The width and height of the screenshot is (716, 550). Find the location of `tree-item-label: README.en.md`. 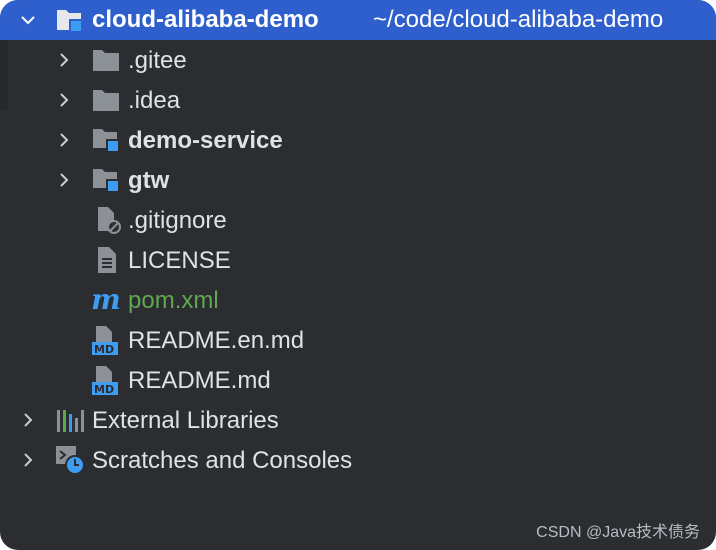

tree-item-label: README.en.md is located at coordinates (216, 340).